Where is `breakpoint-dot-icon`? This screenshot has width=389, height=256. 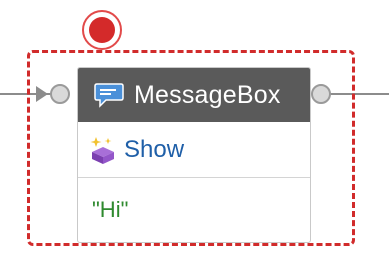
breakpoint-dot-icon is located at coordinates (102, 30).